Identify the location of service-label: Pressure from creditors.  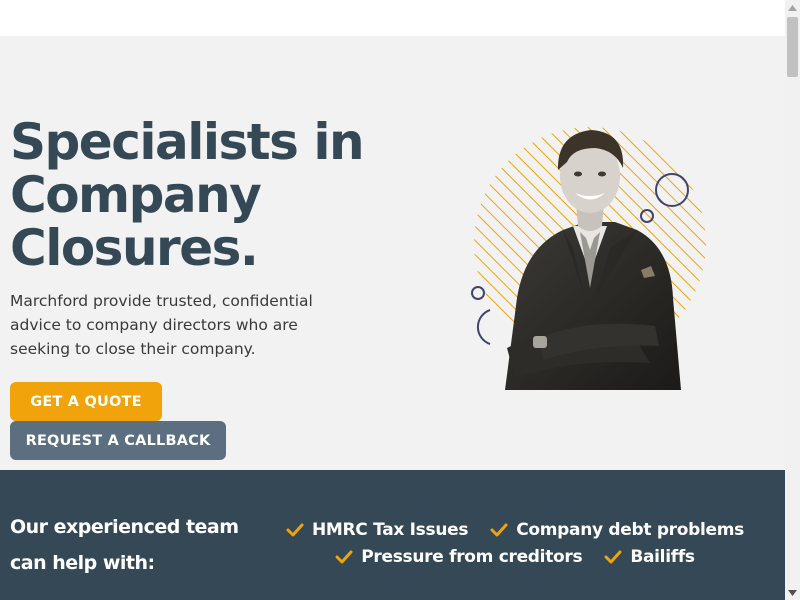
(472, 556).